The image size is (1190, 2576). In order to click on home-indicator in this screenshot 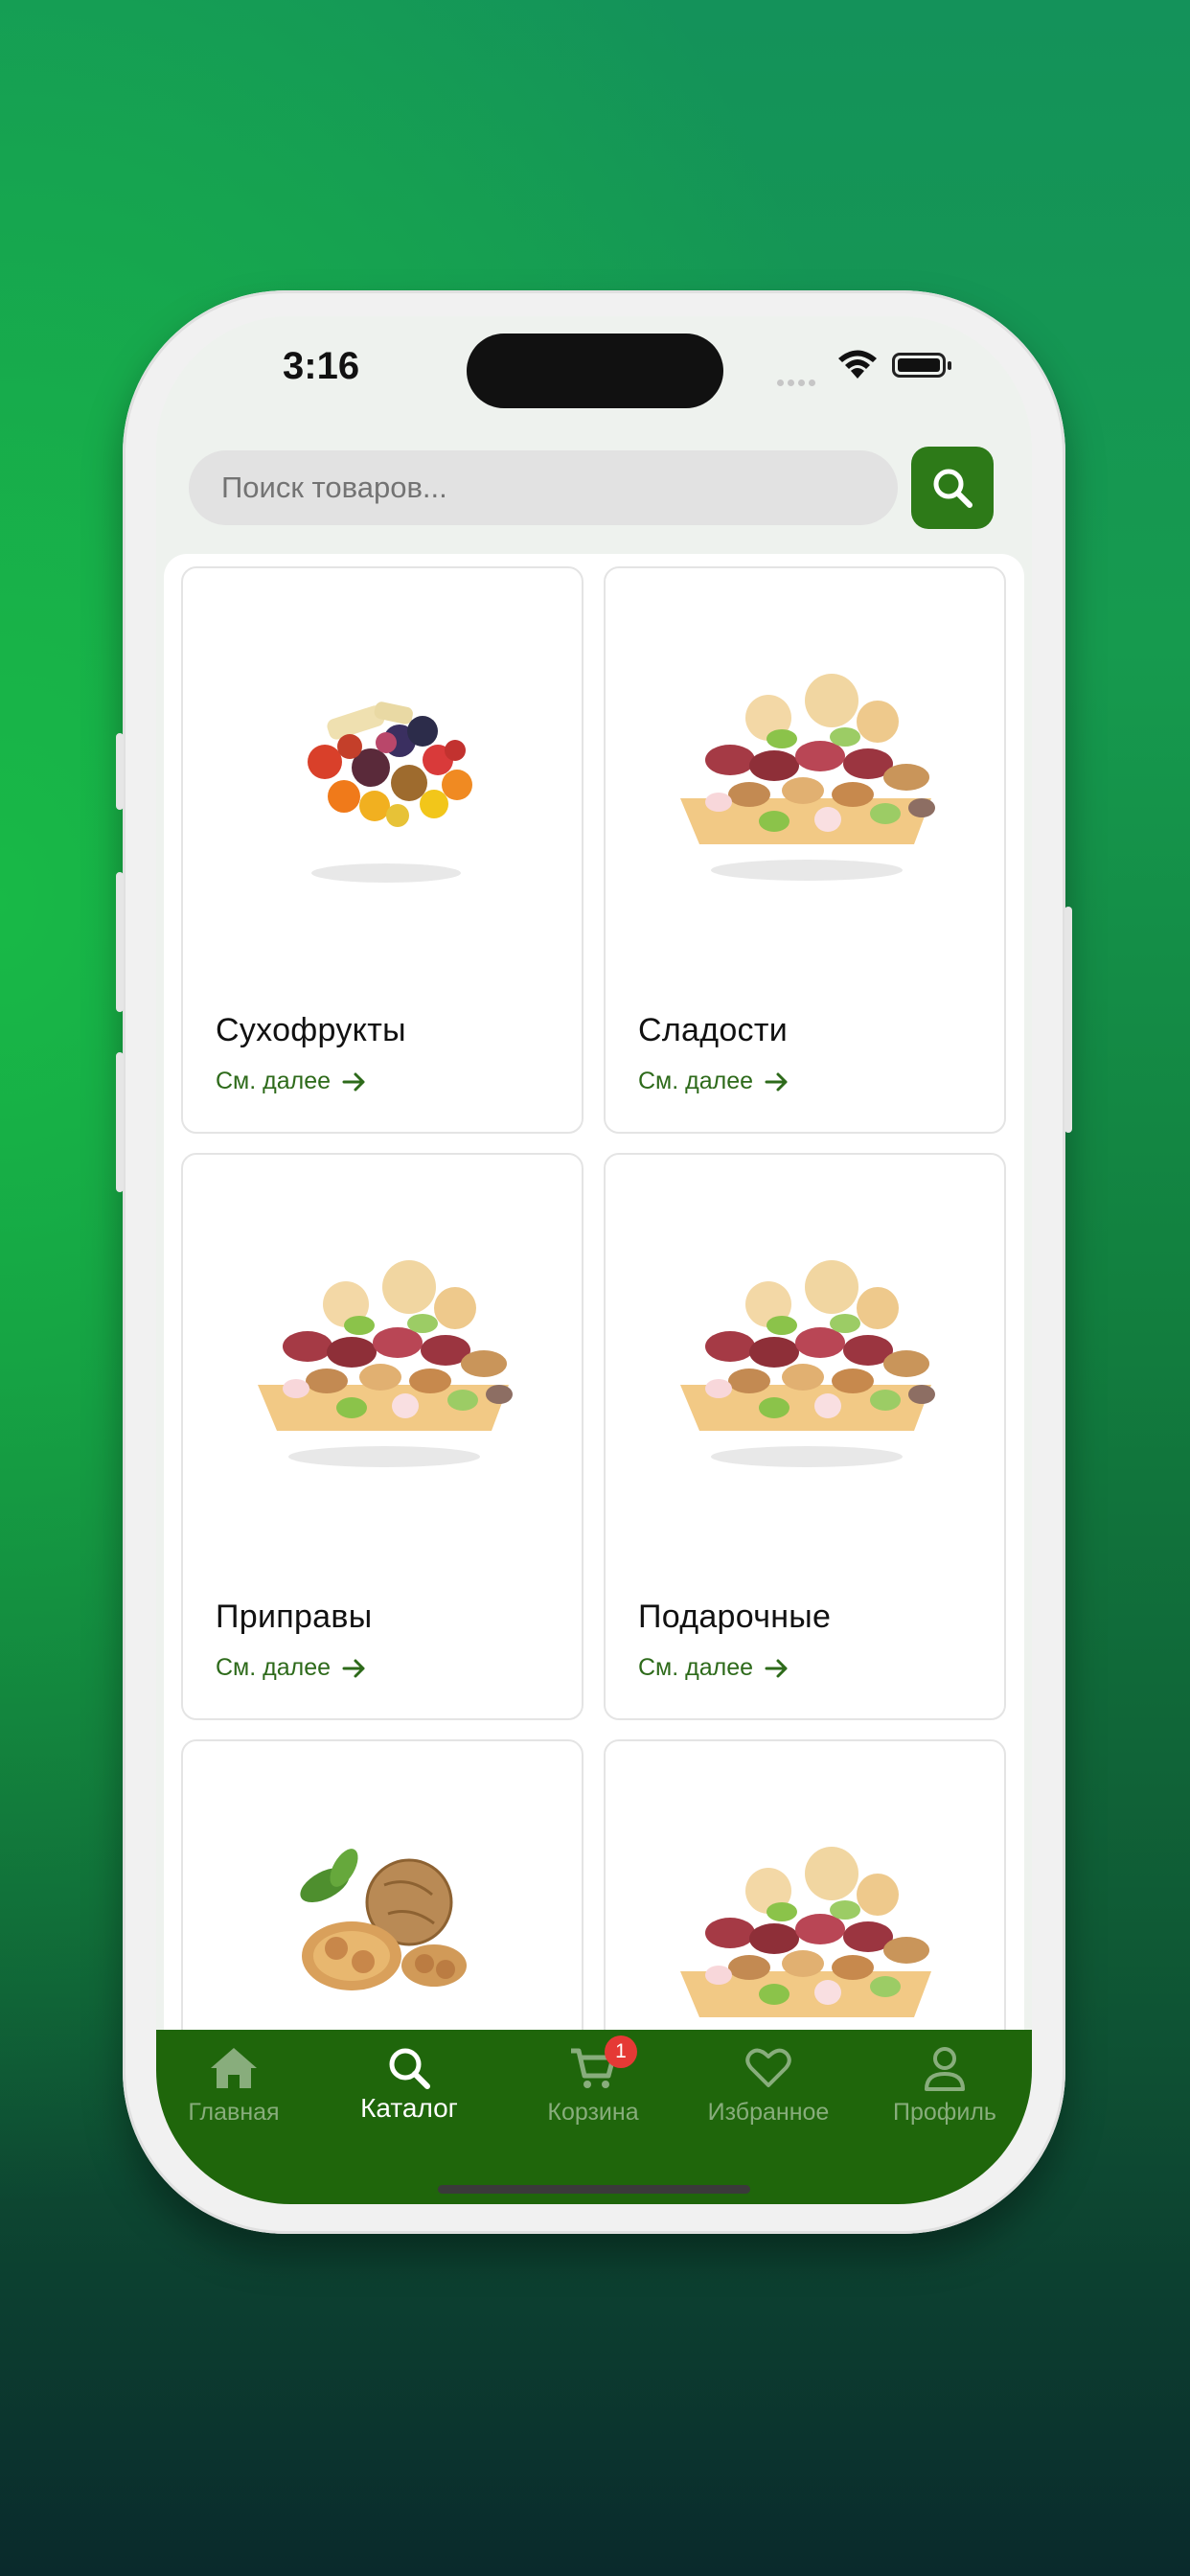, I will do `click(594, 2189)`.